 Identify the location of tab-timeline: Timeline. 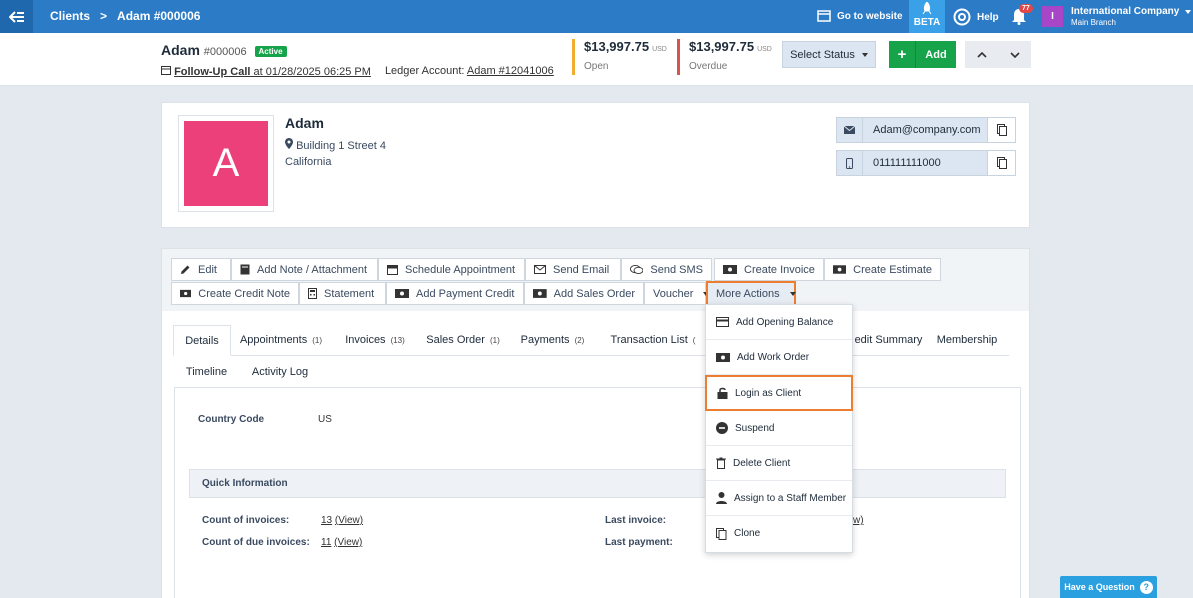
(206, 371).